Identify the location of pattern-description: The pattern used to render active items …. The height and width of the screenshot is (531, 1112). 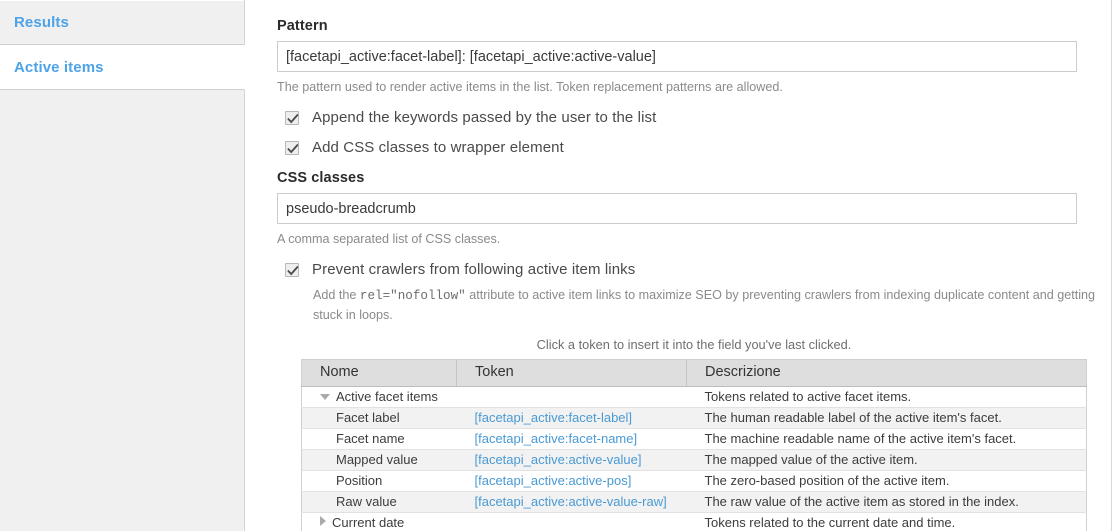
(530, 87).